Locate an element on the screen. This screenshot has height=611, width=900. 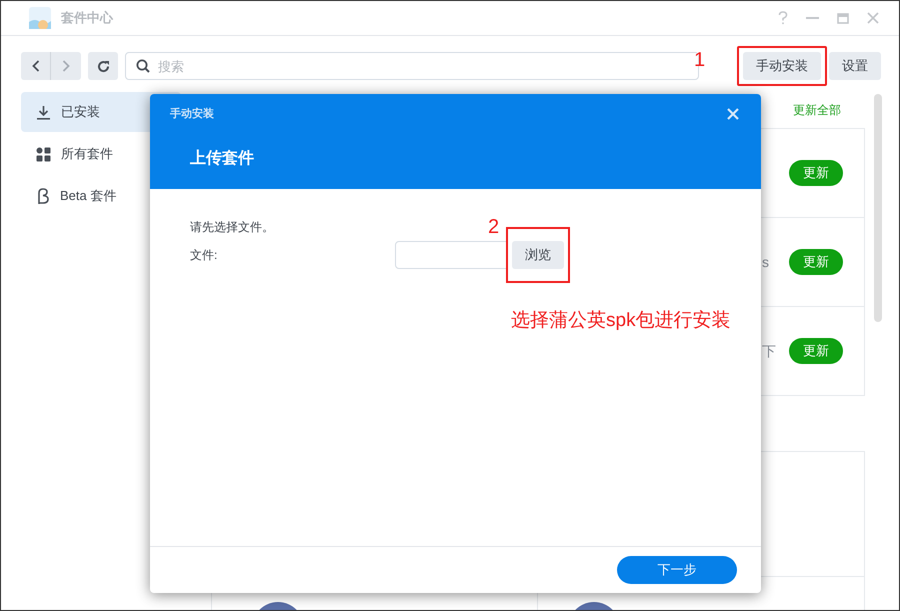
close-button is located at coordinates (733, 114).